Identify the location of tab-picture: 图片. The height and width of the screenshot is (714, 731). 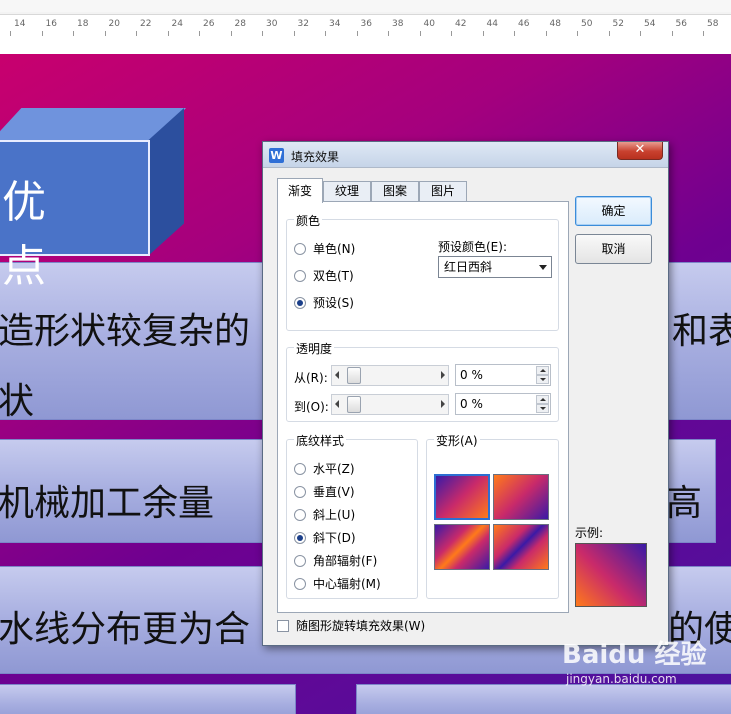
(443, 191).